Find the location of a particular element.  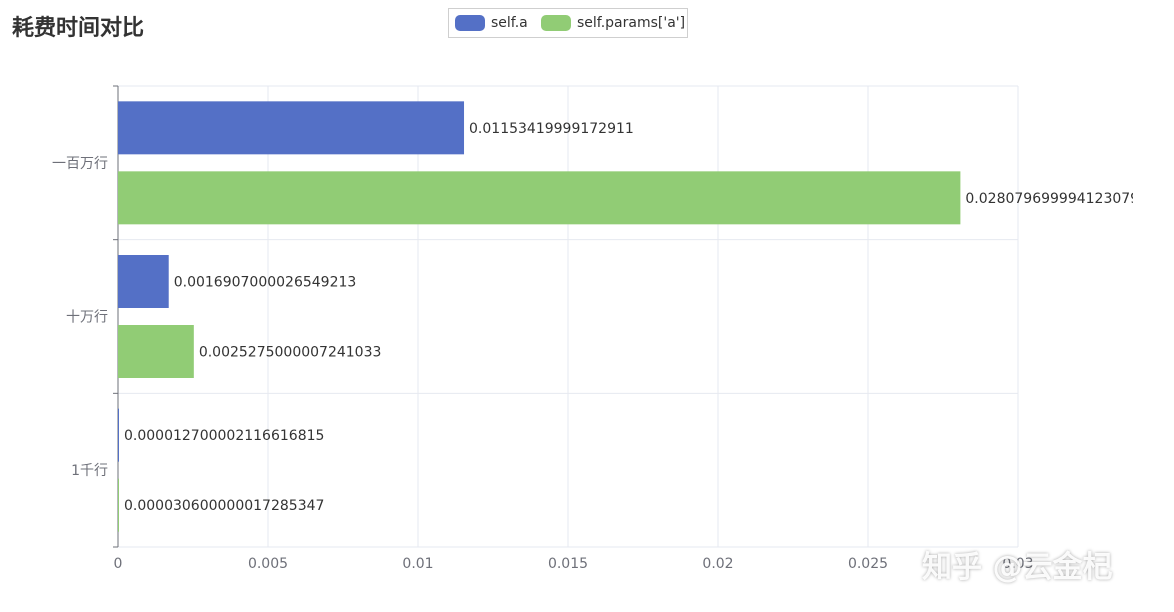

y-category-label: 一百万行 is located at coordinates (80, 164).